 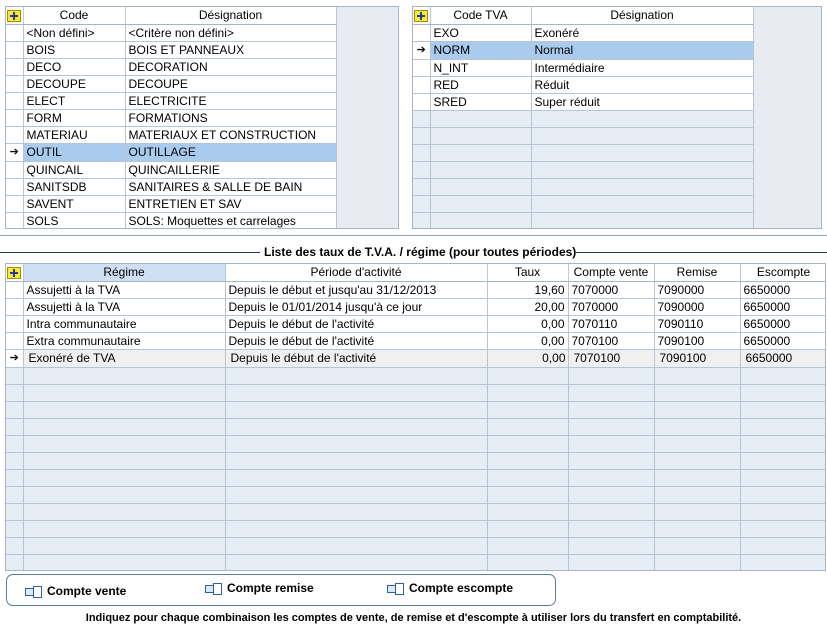 I want to click on cell-code: MATERIAU, so click(x=74, y=135).